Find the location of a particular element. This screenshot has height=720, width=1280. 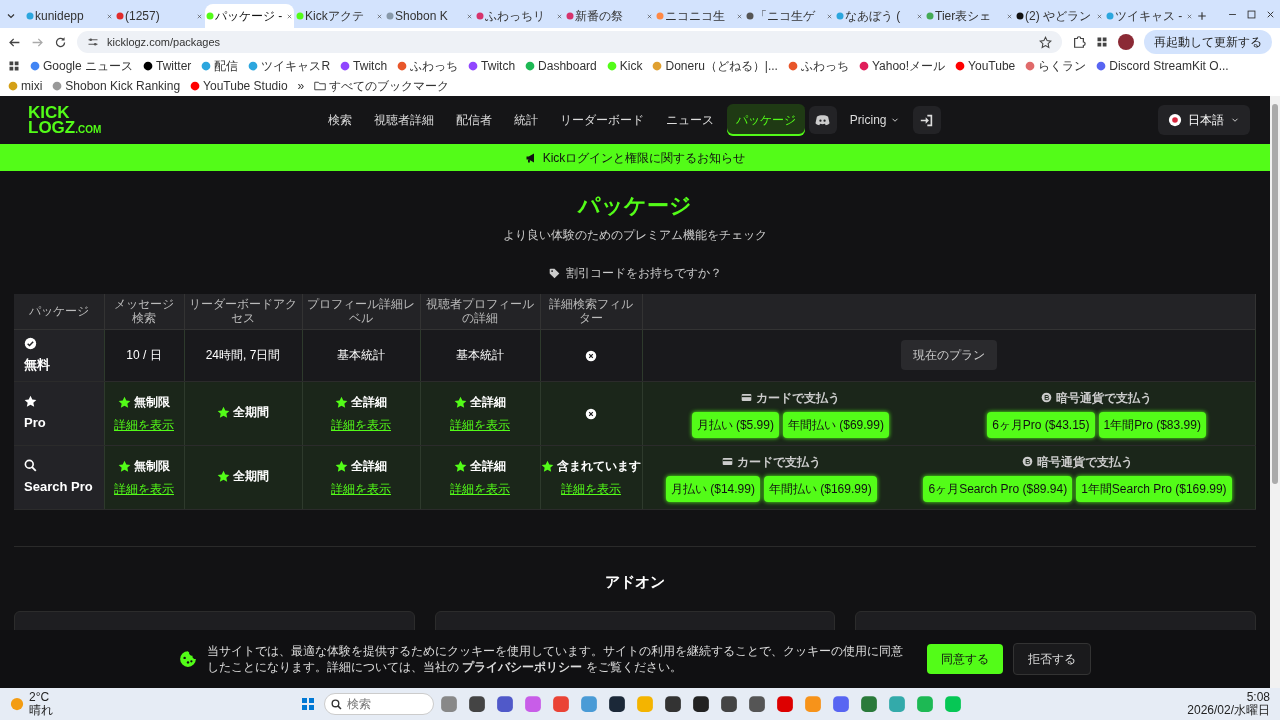

plan-name: 無料 is located at coordinates (37, 364).